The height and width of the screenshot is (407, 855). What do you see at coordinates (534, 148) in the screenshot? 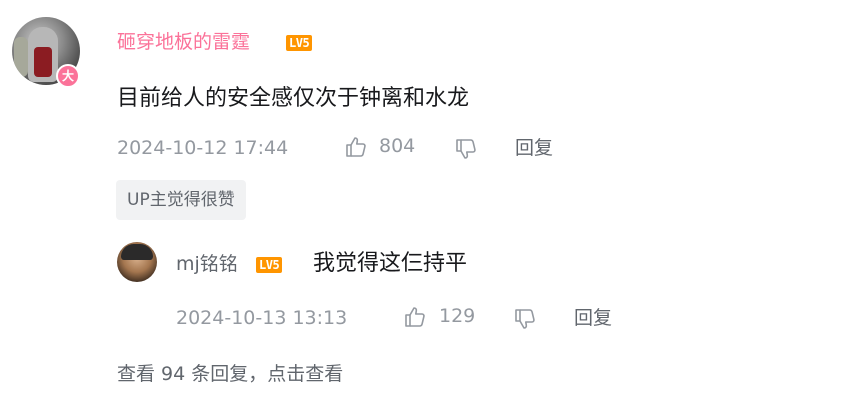
I see `reply-button: 回复` at bounding box center [534, 148].